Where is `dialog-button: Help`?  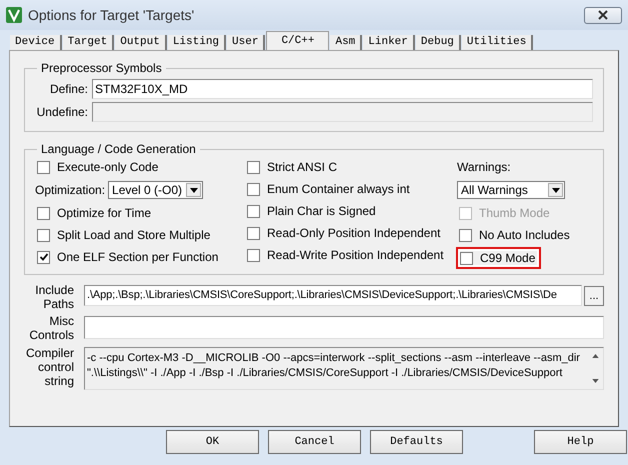
dialog-button: Help is located at coordinates (580, 442).